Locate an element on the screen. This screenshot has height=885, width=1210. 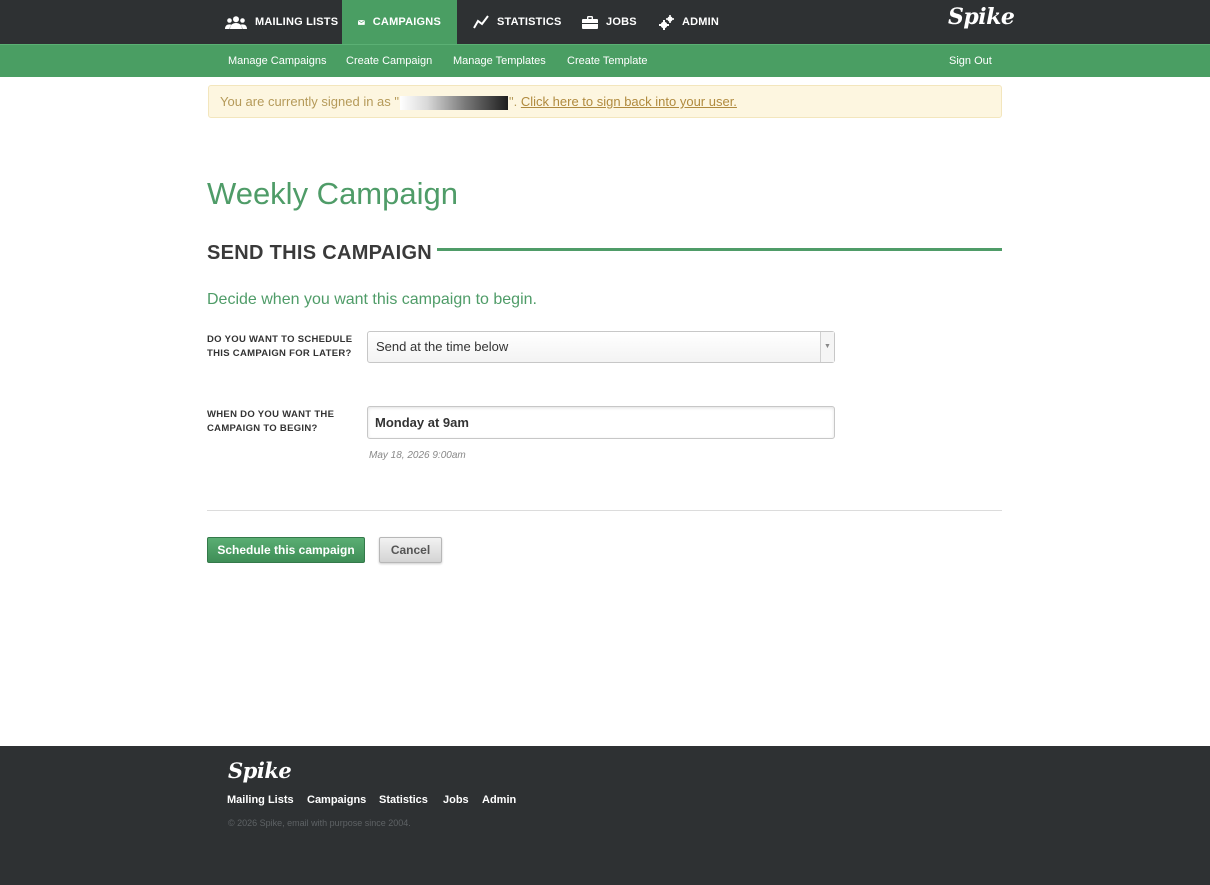
begin-time-input is located at coordinates (601, 422).